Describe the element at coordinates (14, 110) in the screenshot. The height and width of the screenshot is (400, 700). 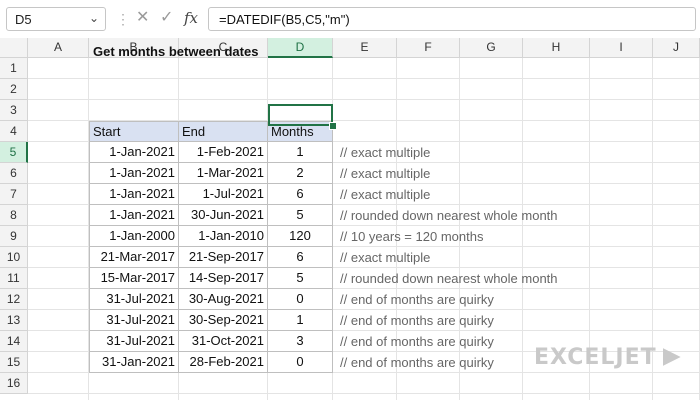
I see `row-header-3: 3` at that location.